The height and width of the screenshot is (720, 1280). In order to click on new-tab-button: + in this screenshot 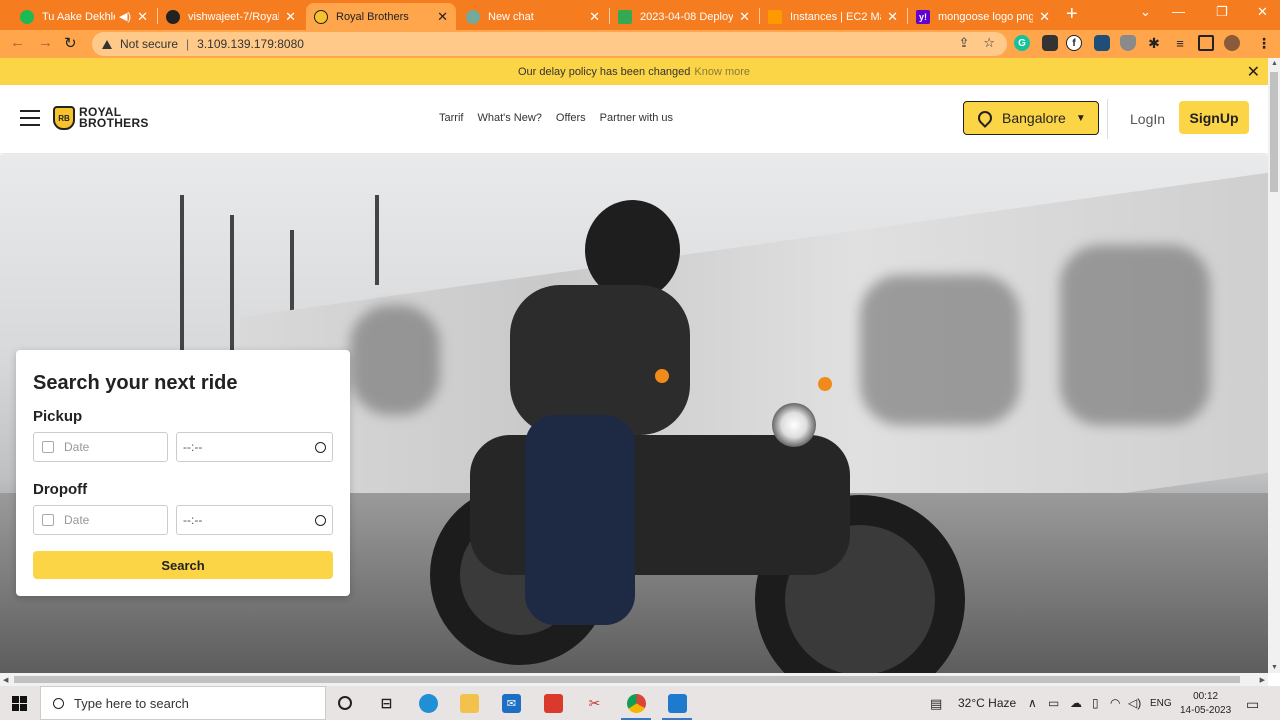, I will do `click(1072, 14)`.